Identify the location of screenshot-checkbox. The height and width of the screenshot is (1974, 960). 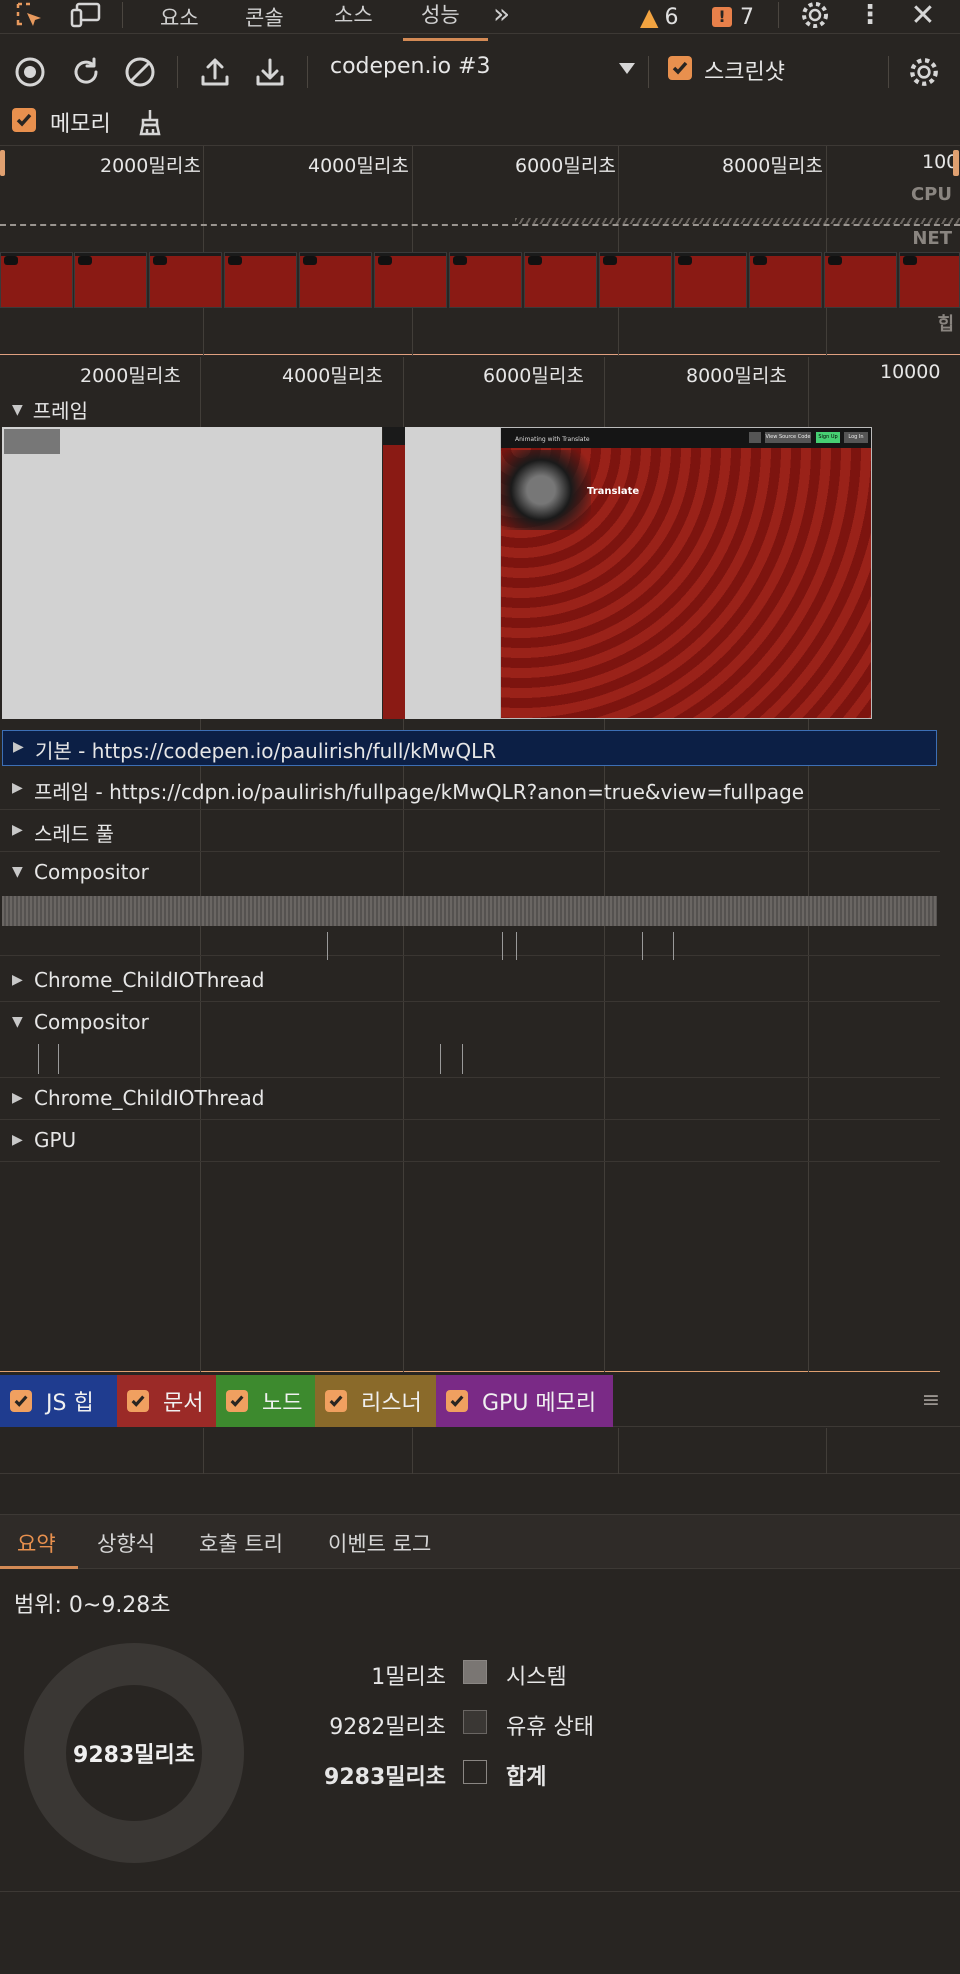
(680, 68).